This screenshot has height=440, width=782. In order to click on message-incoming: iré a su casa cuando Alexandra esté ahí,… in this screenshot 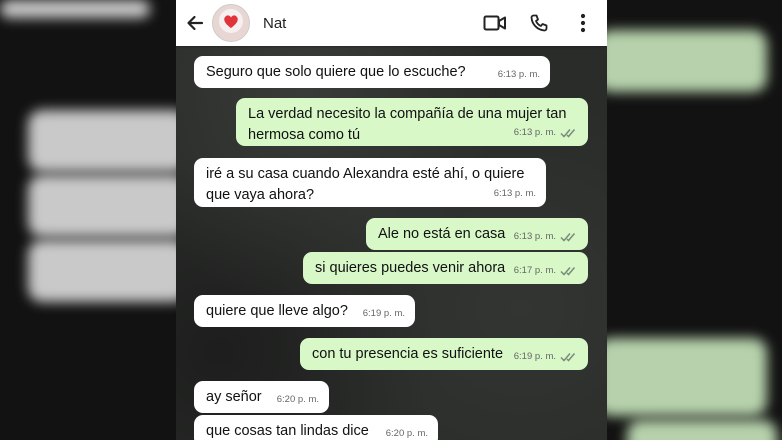, I will do `click(370, 182)`.